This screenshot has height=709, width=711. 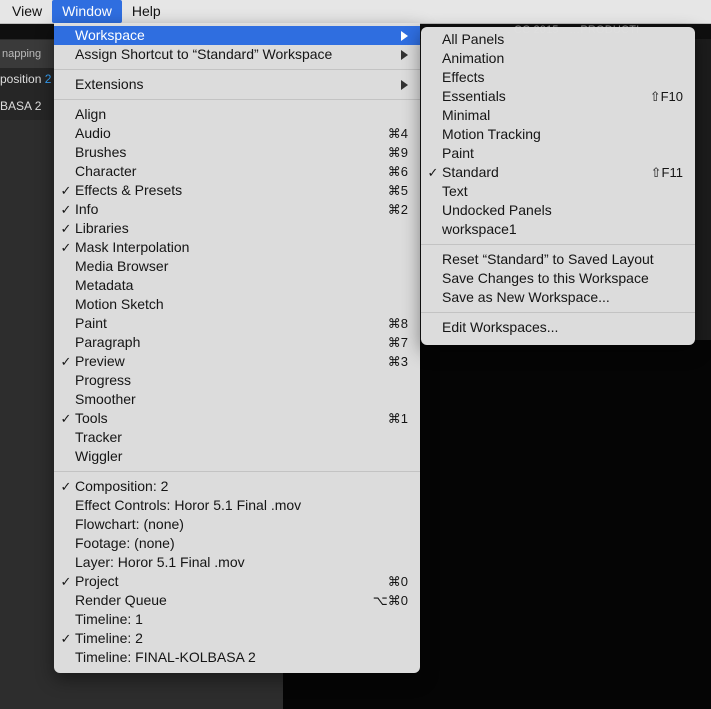 What do you see at coordinates (237, 418) in the screenshot?
I see `menu-item-tools: ✓ Tools ⌘1` at bounding box center [237, 418].